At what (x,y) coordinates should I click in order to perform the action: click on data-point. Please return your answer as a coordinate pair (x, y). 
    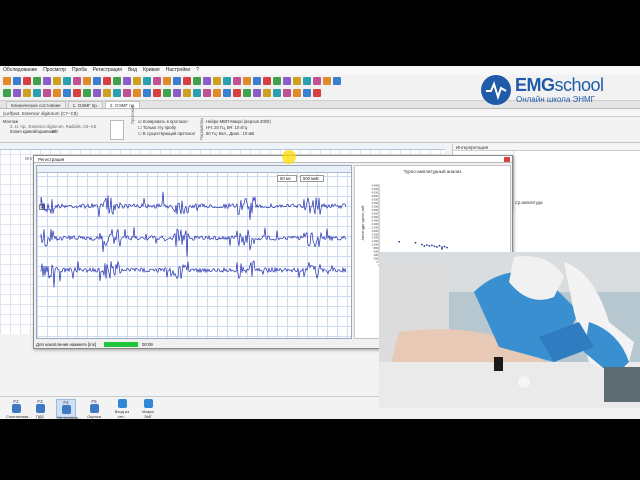
    Looking at the image, I should click on (432, 245).